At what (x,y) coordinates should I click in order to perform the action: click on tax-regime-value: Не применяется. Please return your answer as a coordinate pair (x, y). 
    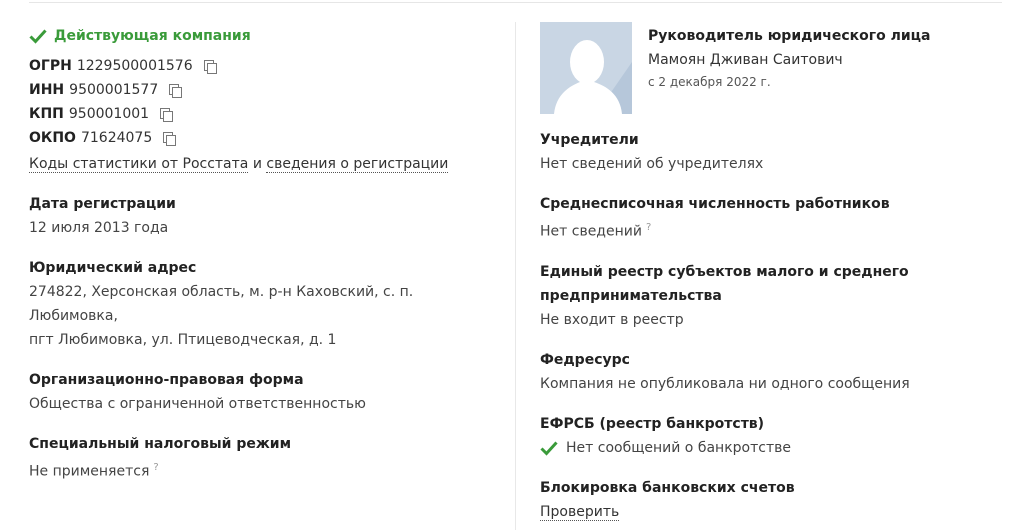
    Looking at the image, I should click on (89, 471).